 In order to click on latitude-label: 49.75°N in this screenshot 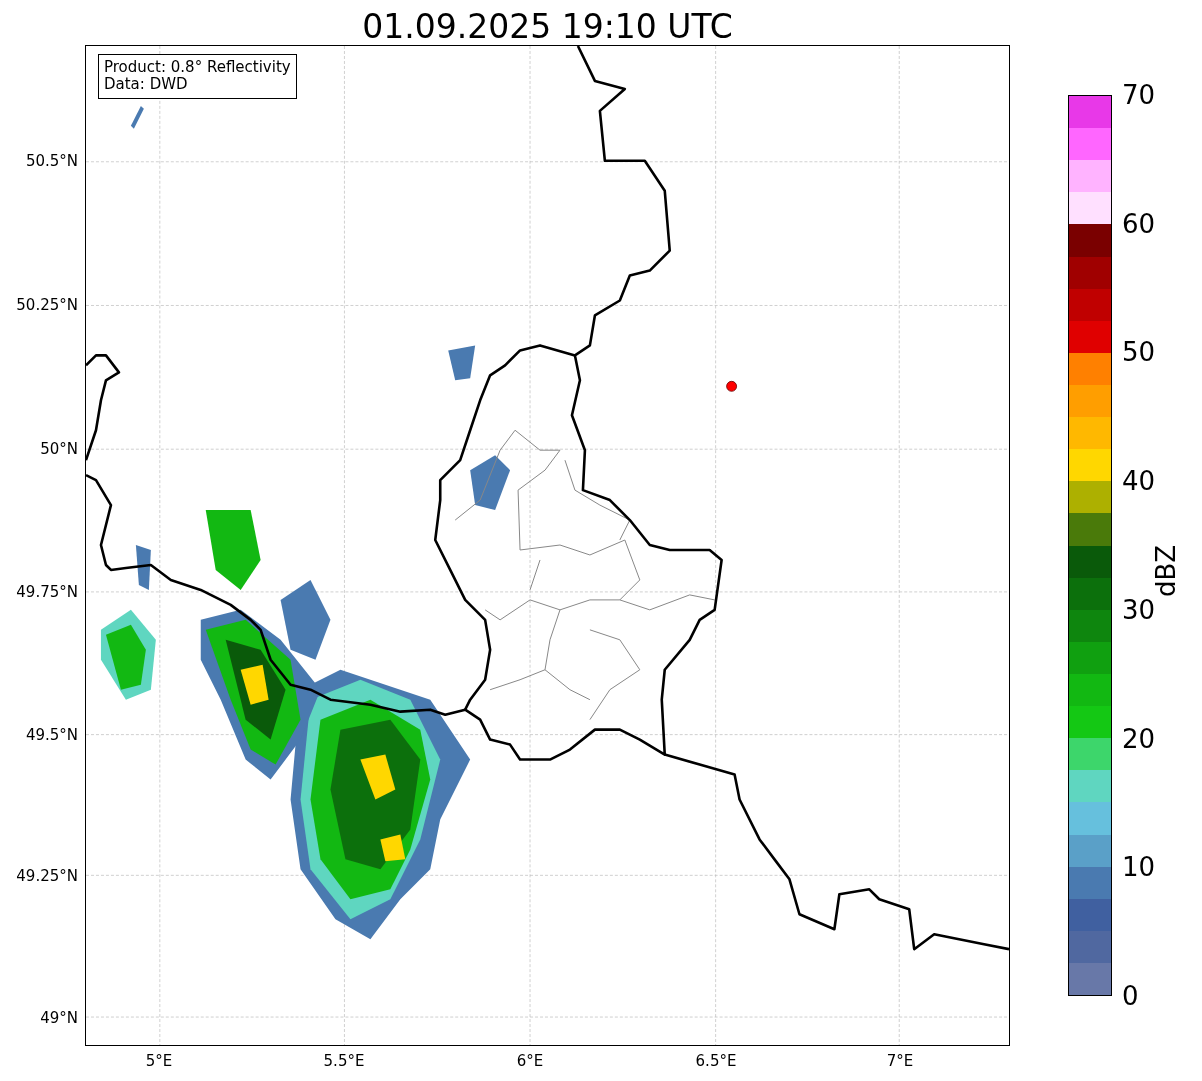, I will do `click(47, 592)`.